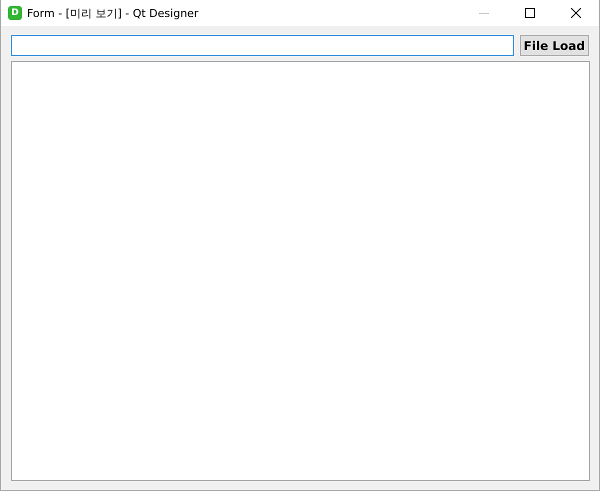 The height and width of the screenshot is (491, 600). I want to click on close-icon, so click(576, 13).